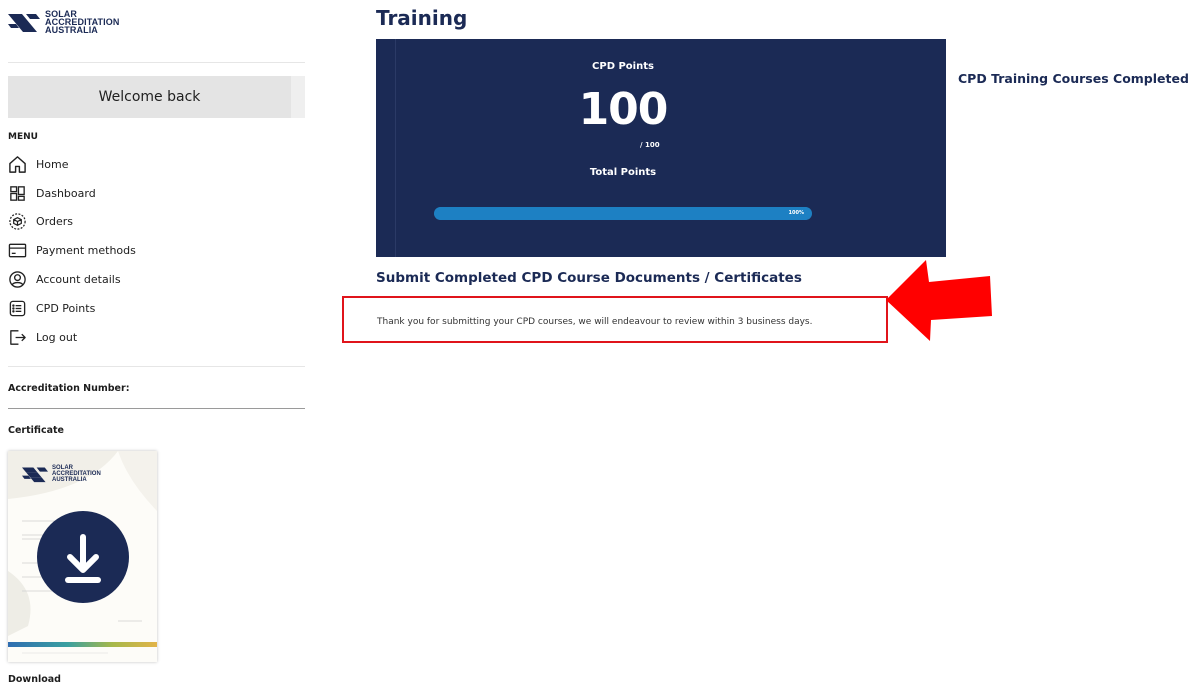 The image size is (1195, 684). Describe the element at coordinates (623, 109) in the screenshot. I see `cpd-points-value: 100` at that location.